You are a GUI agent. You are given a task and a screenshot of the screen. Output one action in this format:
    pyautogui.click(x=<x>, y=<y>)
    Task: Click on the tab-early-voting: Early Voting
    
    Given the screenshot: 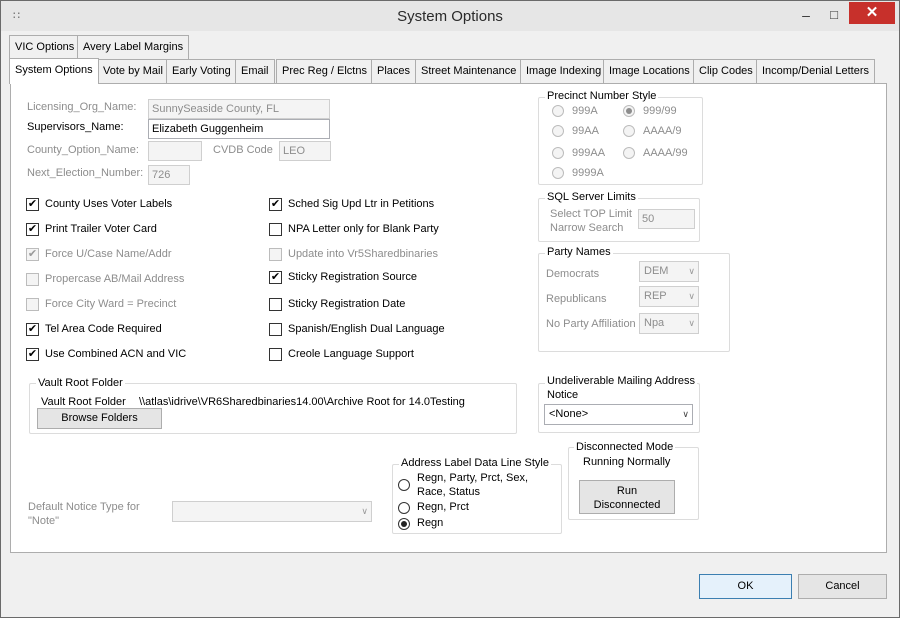 What is the action you would take?
    pyautogui.click(x=201, y=71)
    